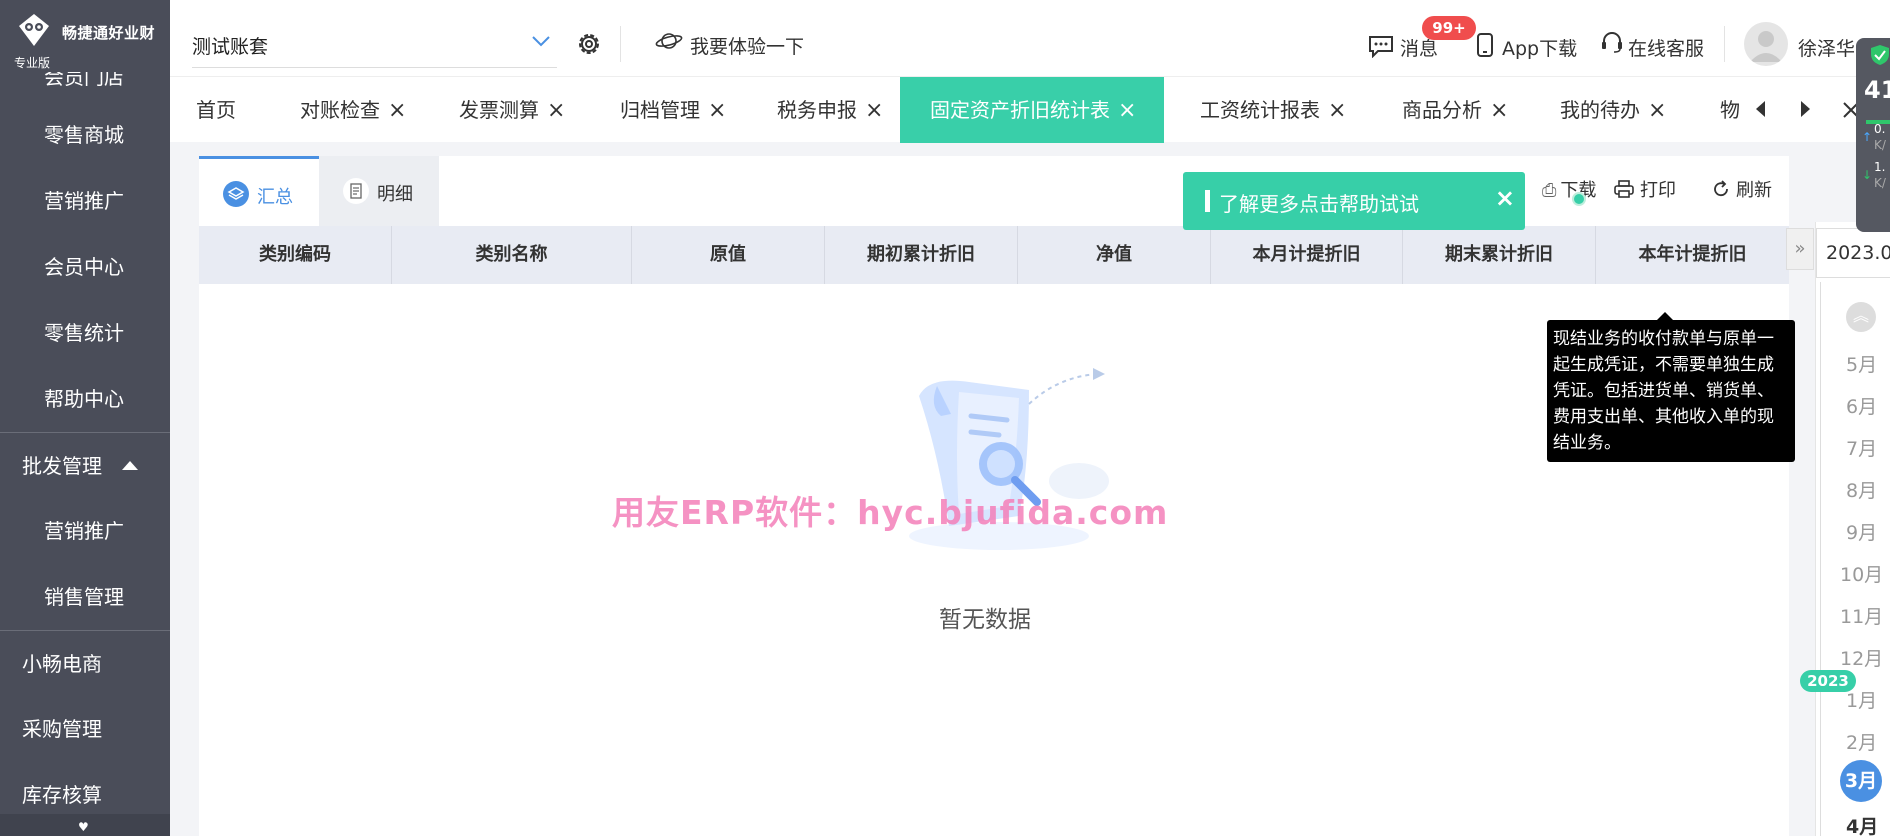 The height and width of the screenshot is (836, 1890). I want to click on tab-my-todo: 我的待办 ×, so click(1613, 110).